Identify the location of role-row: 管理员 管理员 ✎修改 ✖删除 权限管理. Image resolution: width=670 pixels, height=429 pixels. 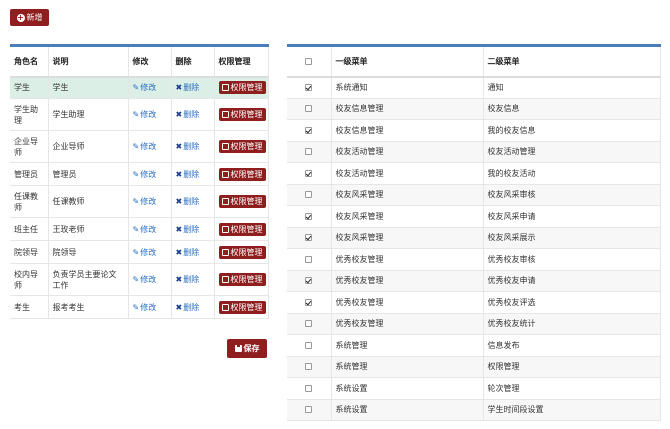
(139, 174).